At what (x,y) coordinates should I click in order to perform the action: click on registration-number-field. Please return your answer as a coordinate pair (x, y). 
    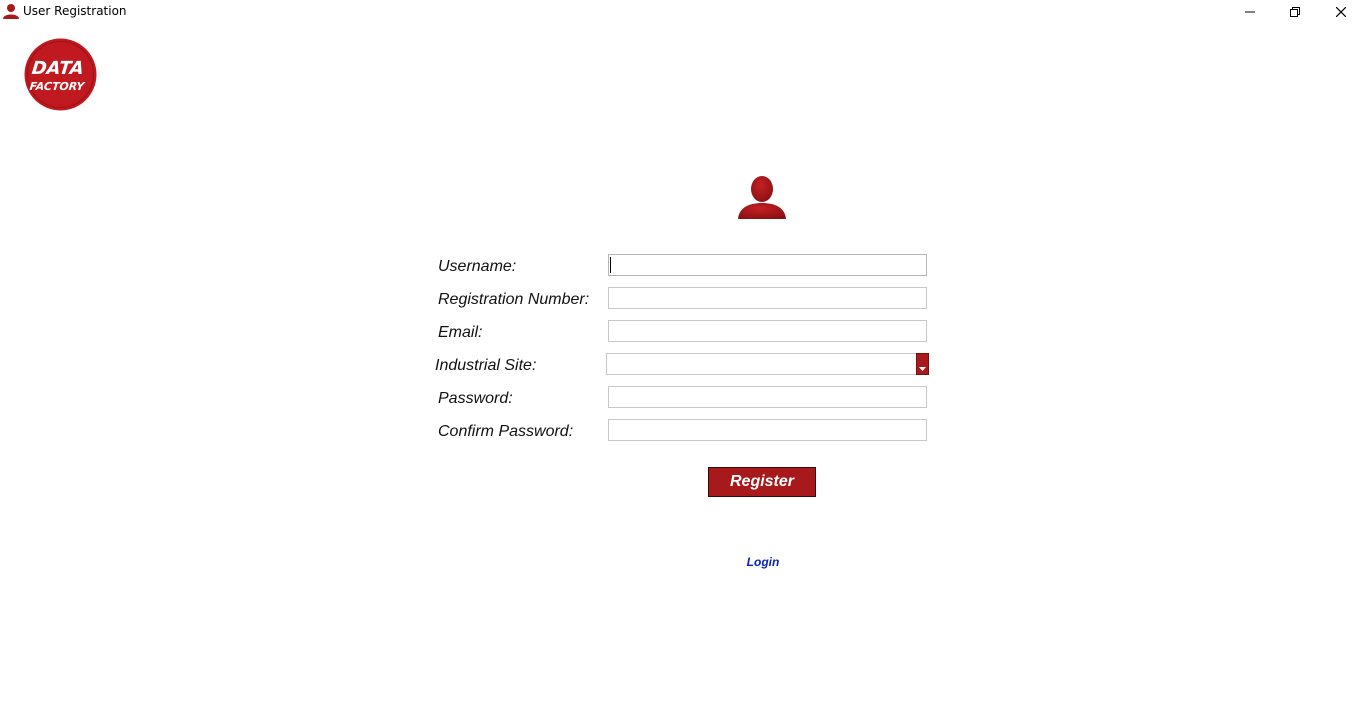
    Looking at the image, I should click on (767, 298).